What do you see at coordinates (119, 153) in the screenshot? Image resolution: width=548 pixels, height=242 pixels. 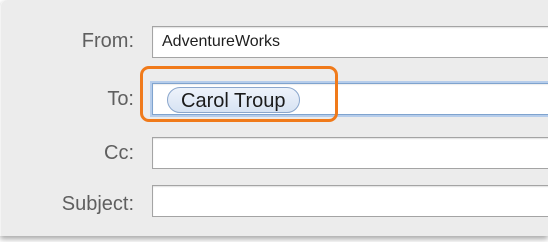 I see `cc-label: Cc:` at bounding box center [119, 153].